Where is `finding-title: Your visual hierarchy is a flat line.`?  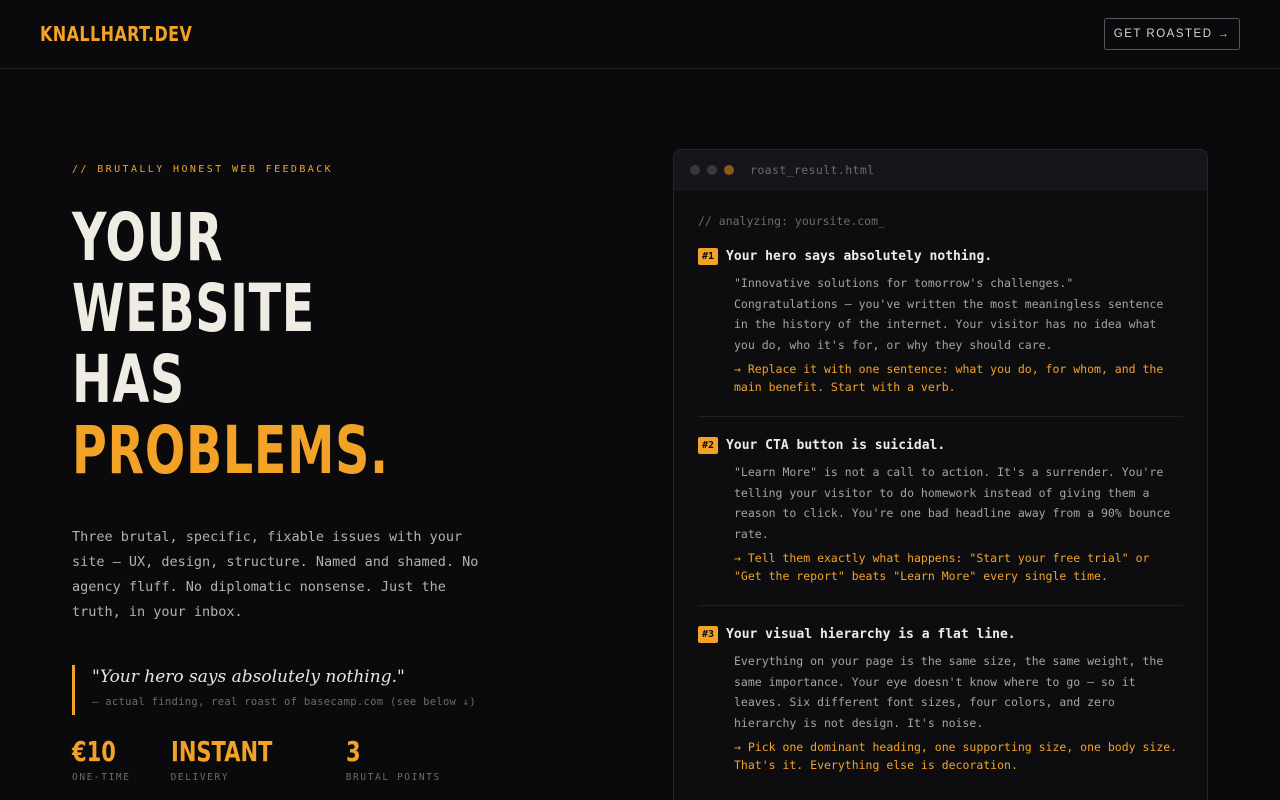
finding-title: Your visual hierarchy is a flat line. is located at coordinates (871, 634).